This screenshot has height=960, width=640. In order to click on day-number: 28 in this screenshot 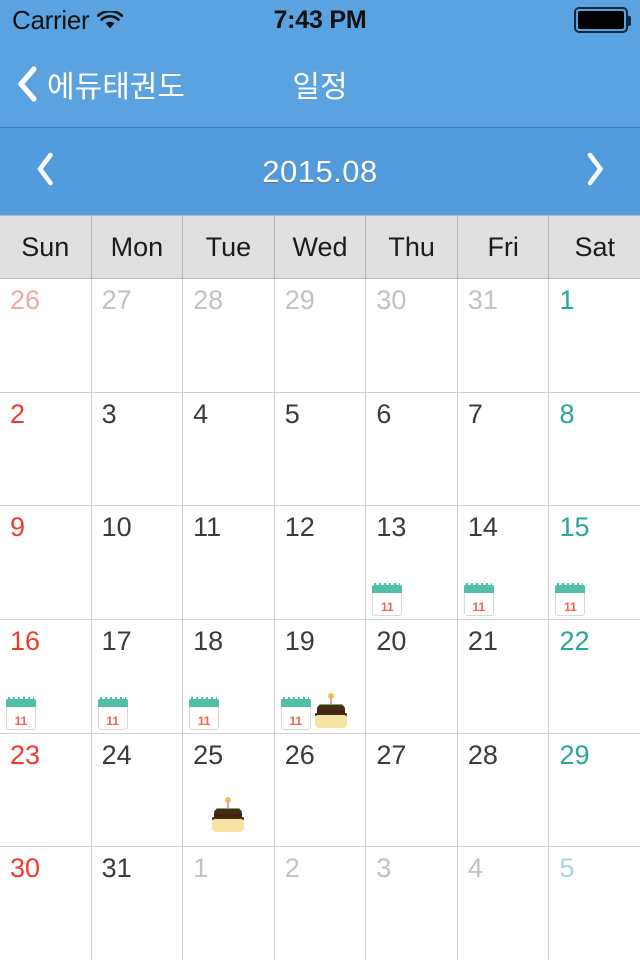, I will do `click(482, 754)`.